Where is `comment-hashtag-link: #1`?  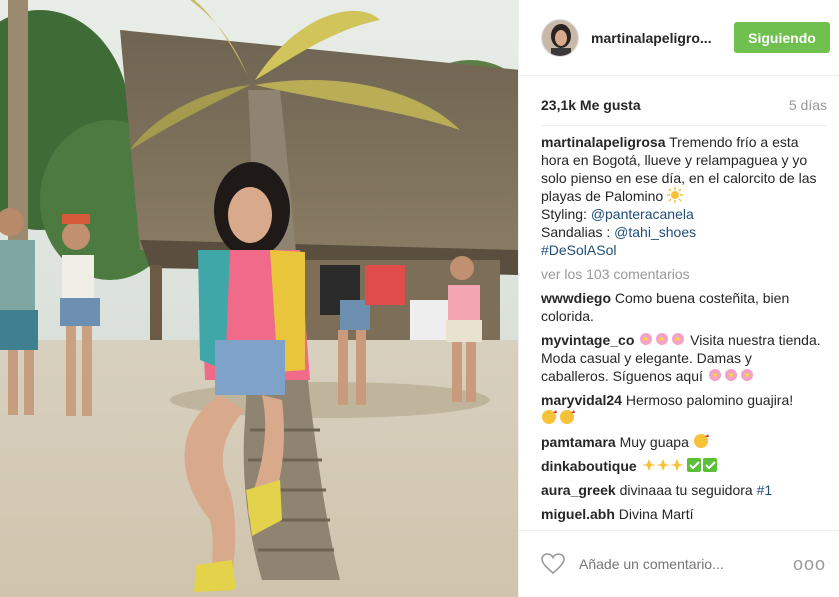 comment-hashtag-link: #1 is located at coordinates (765, 490).